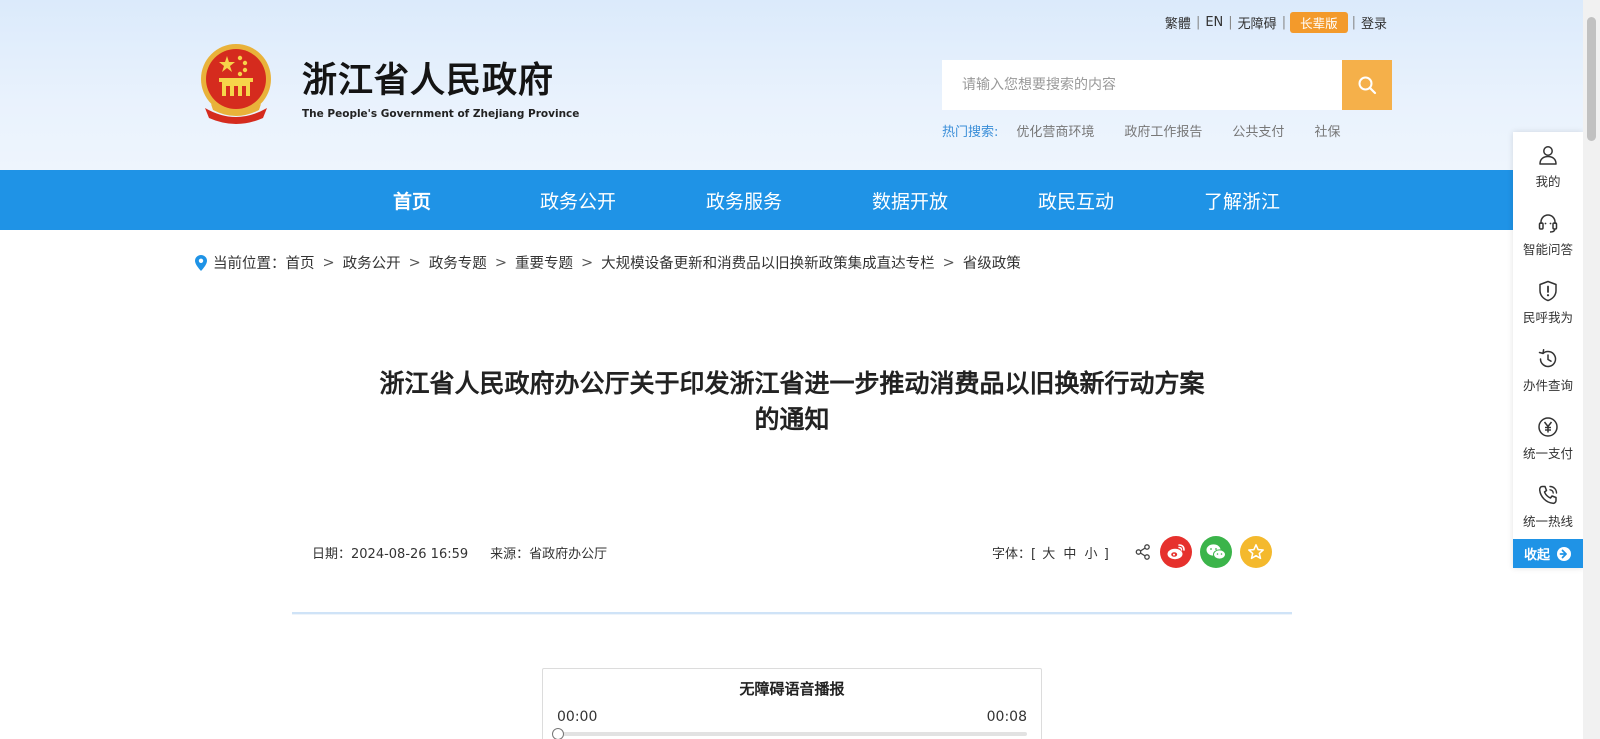 The height and width of the screenshot is (739, 1600). I want to click on elder-mode-button: 长辈版, so click(1319, 22).